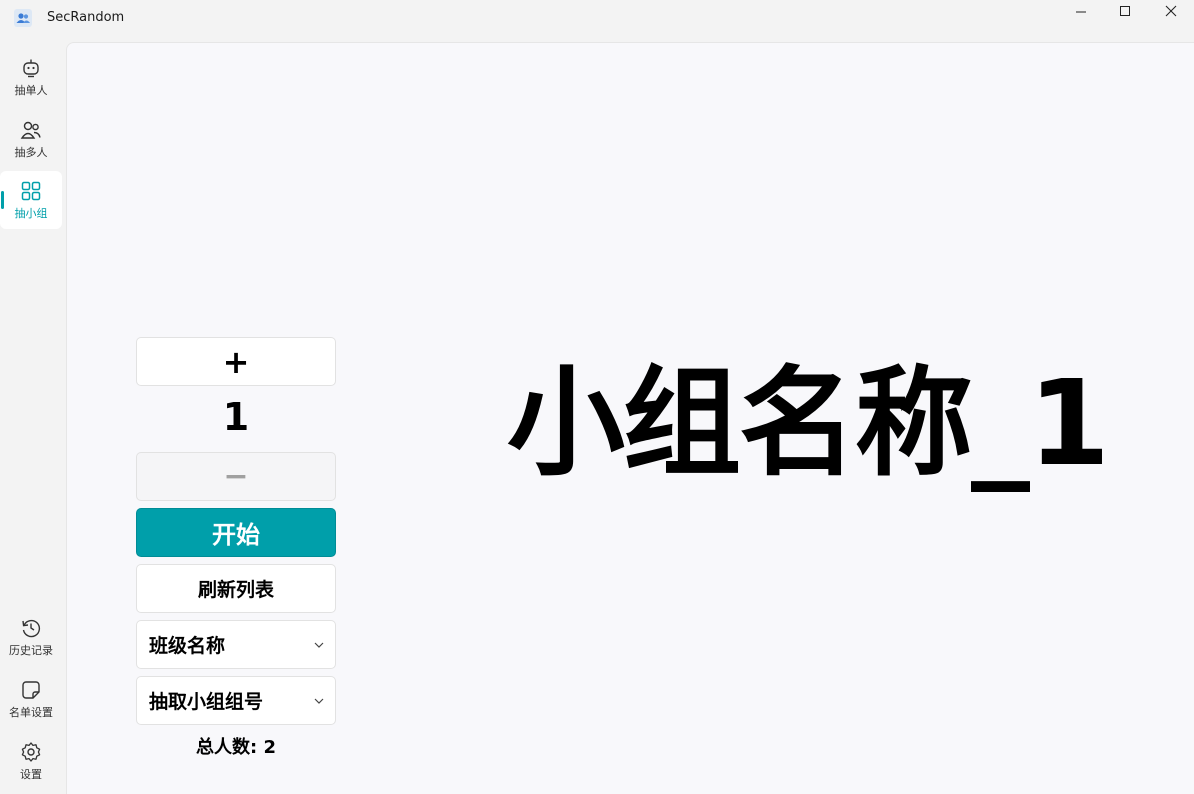 The height and width of the screenshot is (794, 1194). I want to click on sidebar-item-list-settings: 名单设置, so click(31, 699).